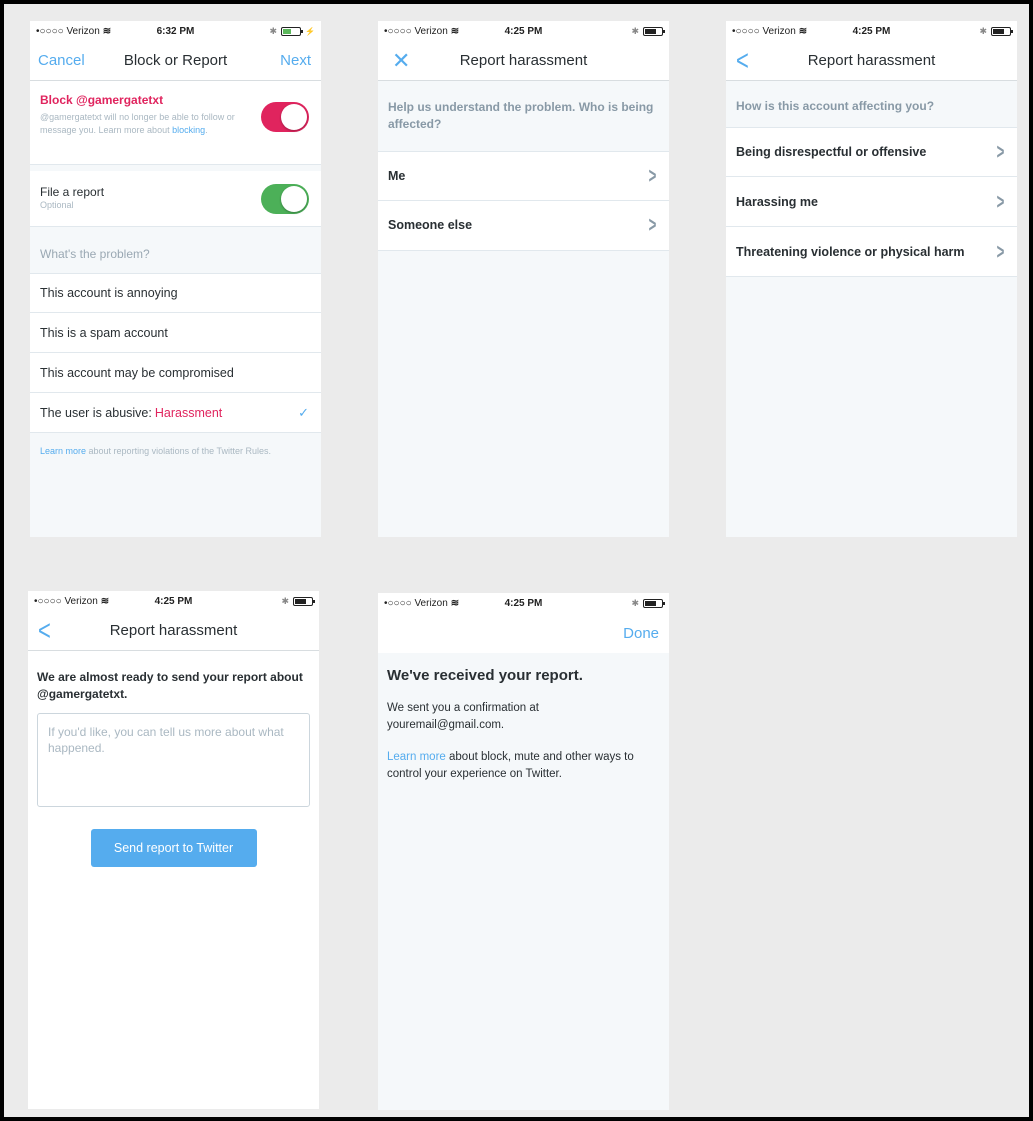 The image size is (1033, 1121). Describe the element at coordinates (188, 130) in the screenshot. I see `blocking-link: blocking` at that location.